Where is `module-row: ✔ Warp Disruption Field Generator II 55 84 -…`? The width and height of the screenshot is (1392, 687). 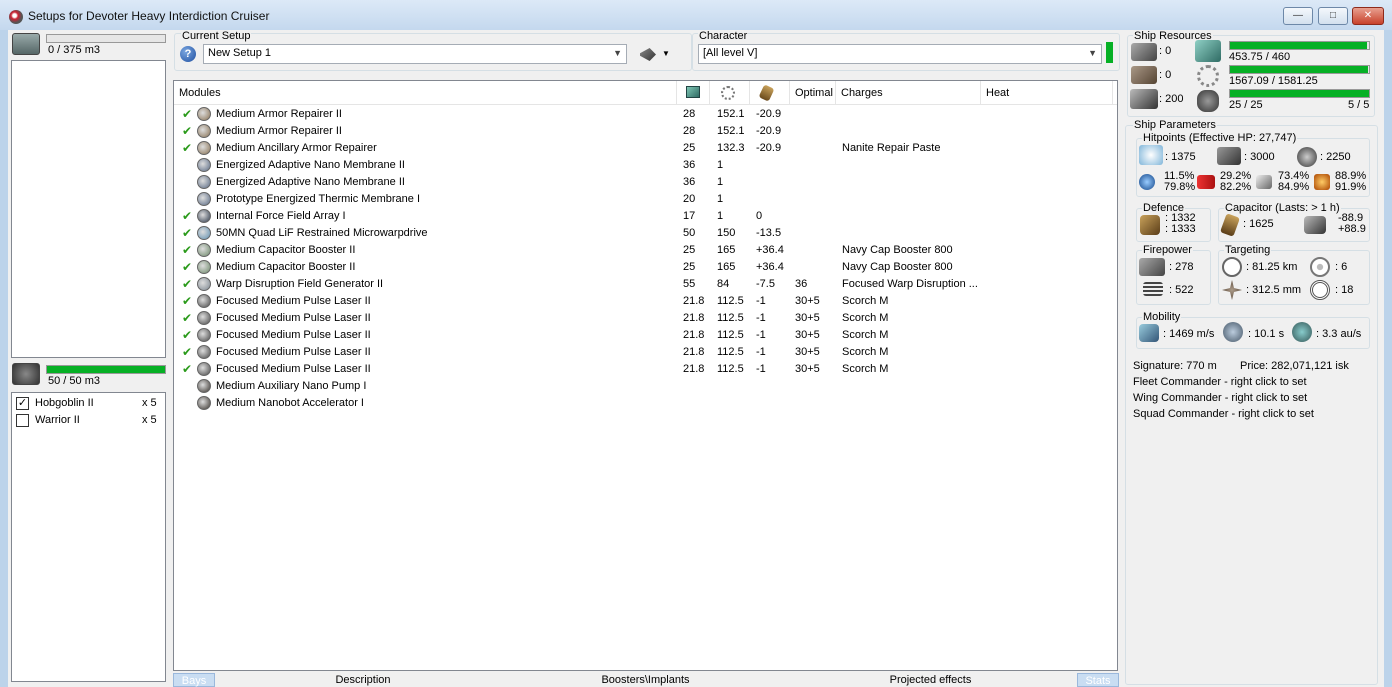 module-row: ✔ Warp Disruption Field Generator II 55 84 -… is located at coordinates (644, 284).